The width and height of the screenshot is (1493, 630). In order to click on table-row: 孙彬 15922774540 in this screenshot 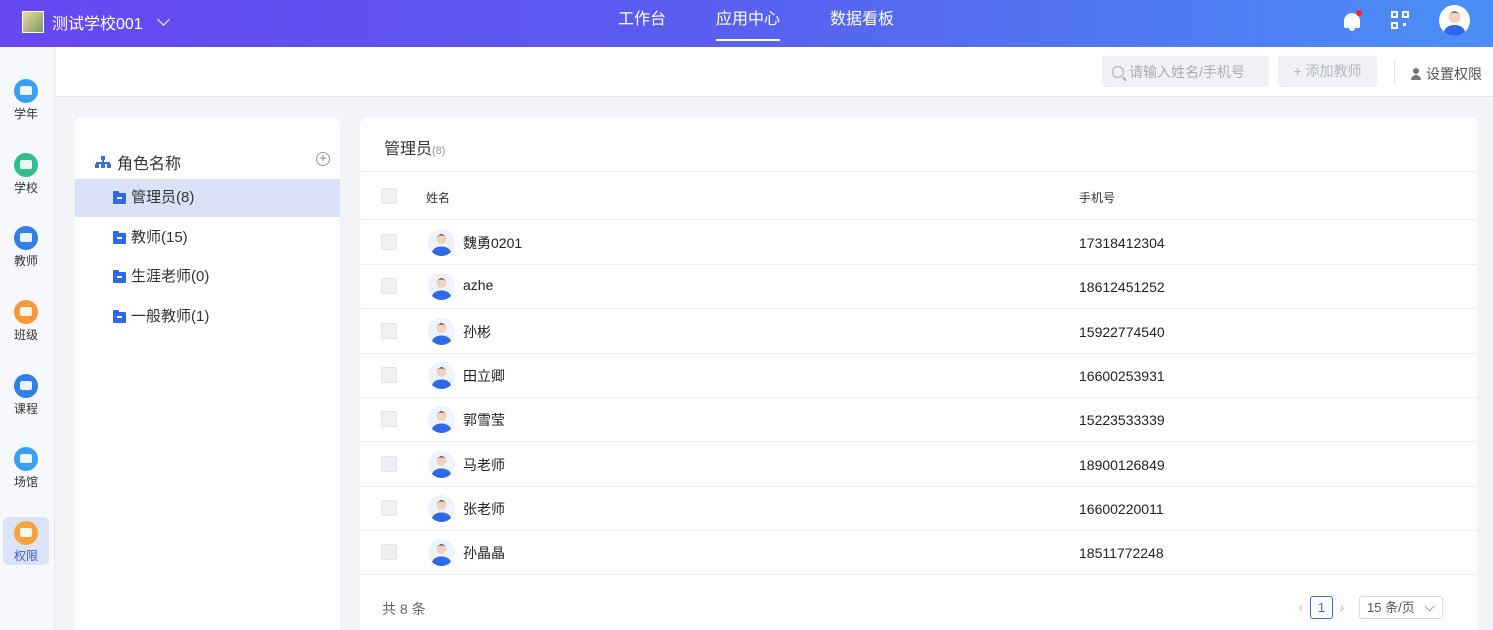, I will do `click(918, 331)`.